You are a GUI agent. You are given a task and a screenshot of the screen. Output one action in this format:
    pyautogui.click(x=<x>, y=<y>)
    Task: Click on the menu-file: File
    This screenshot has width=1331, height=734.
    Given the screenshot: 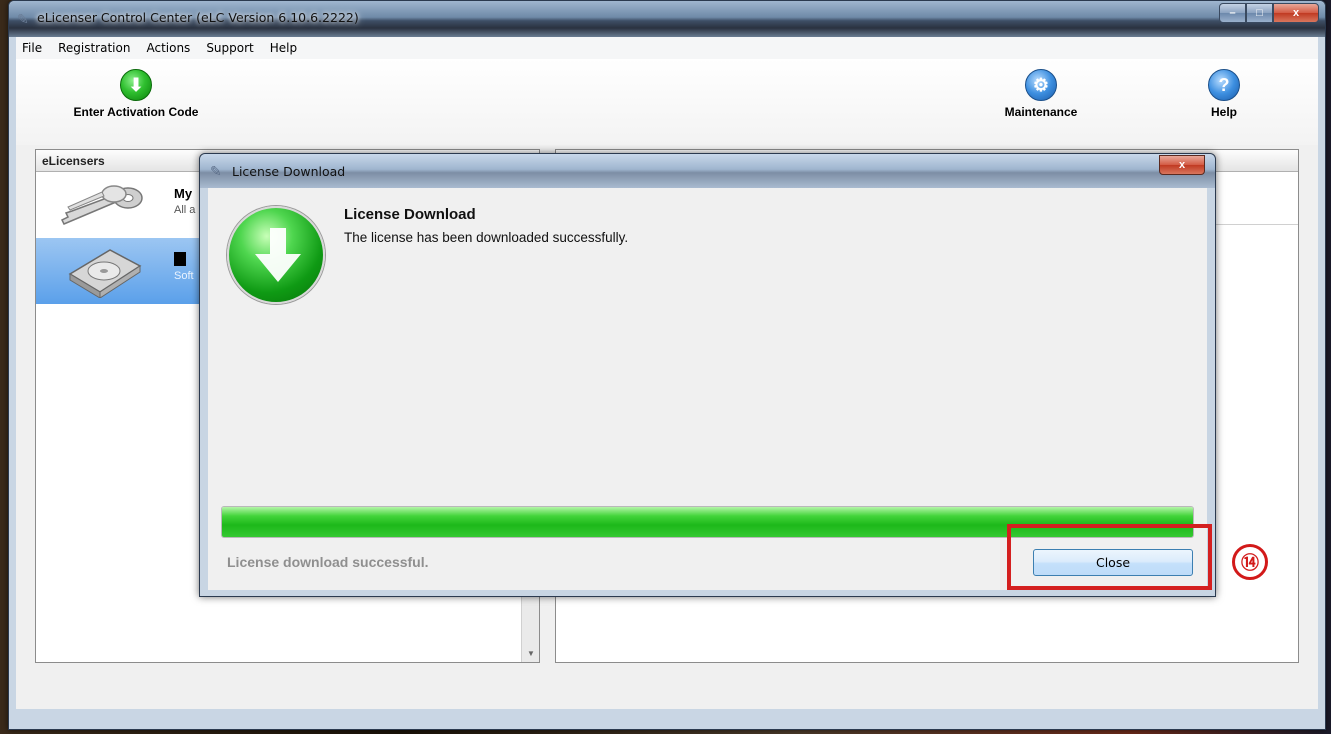 What is the action you would take?
    pyautogui.click(x=32, y=48)
    